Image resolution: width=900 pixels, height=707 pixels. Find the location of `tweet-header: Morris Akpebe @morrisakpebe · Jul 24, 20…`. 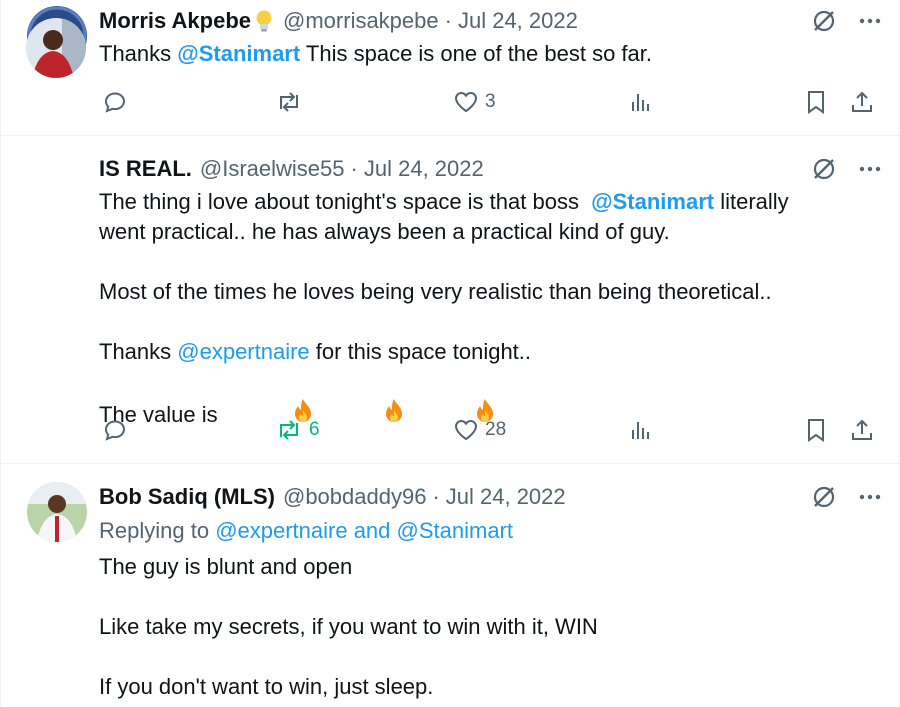

tweet-header: Morris Akpebe @morrisakpebe · Jul 24, 20… is located at coordinates (338, 21).